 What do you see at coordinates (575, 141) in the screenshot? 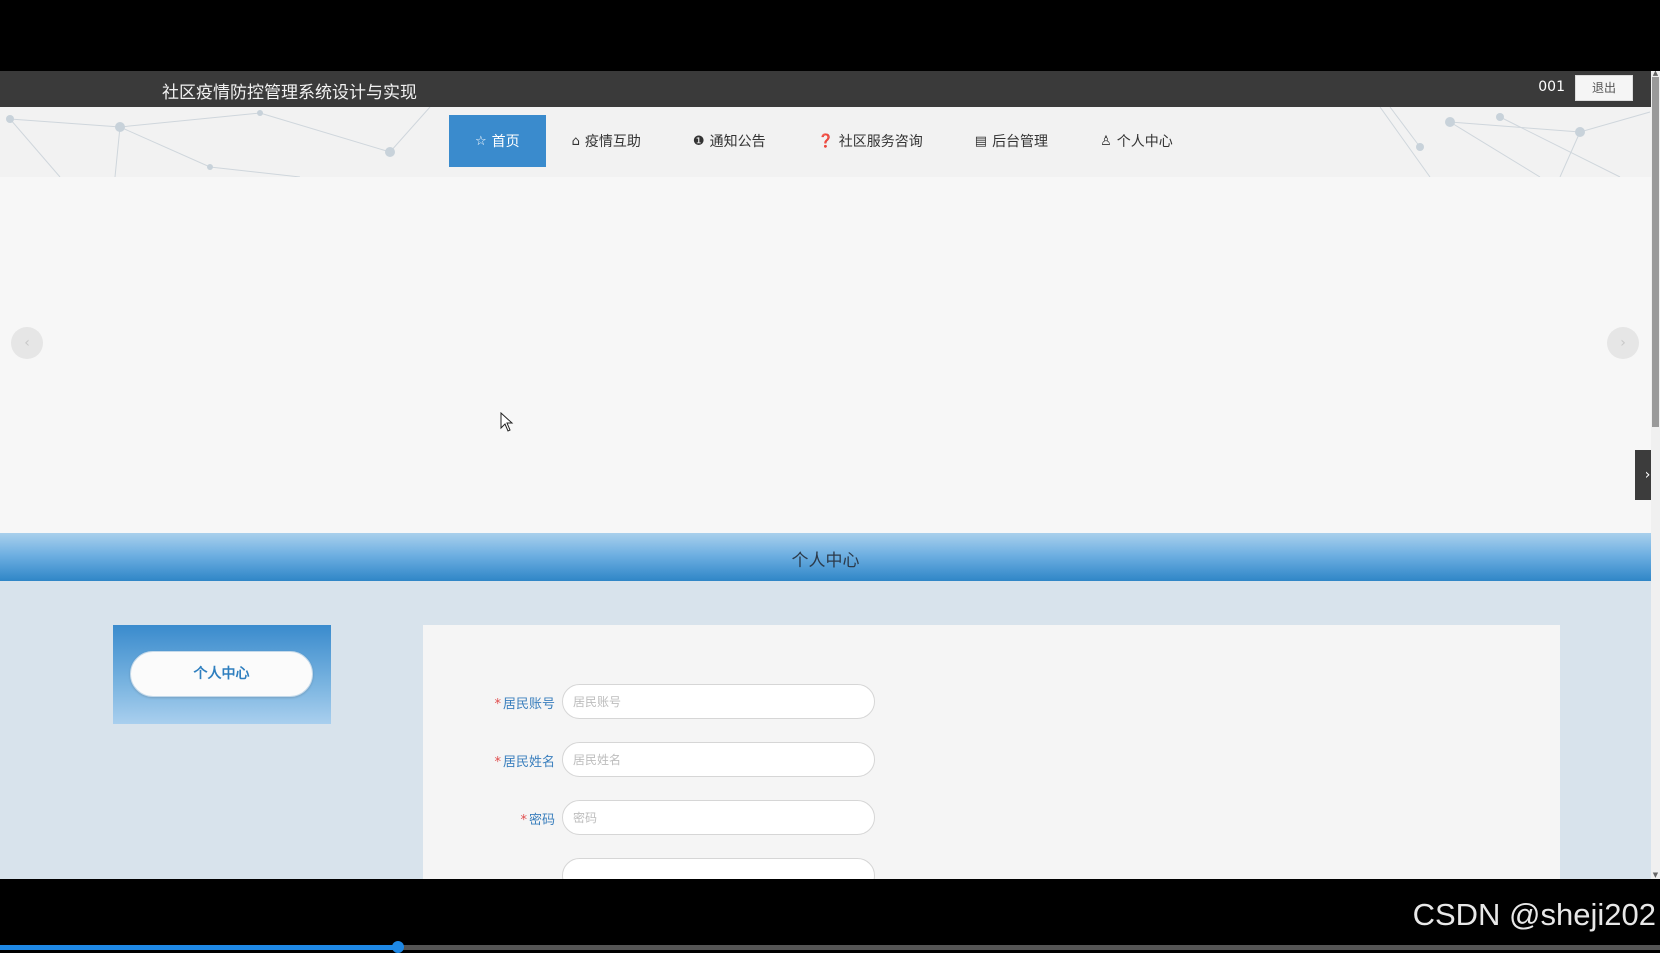
I see `bag-icon: ⌂` at bounding box center [575, 141].